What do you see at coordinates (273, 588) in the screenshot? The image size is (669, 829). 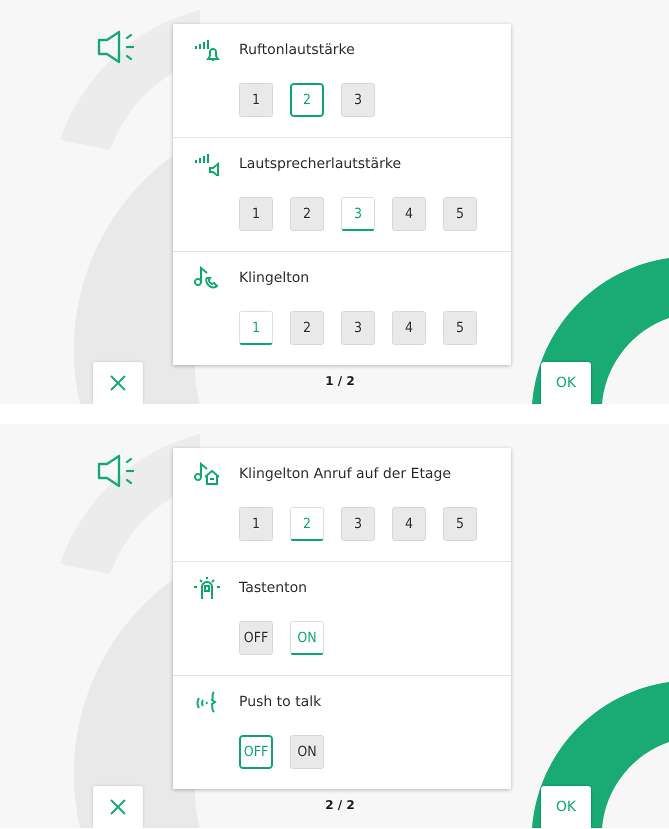 I see `setting-label: Tastenton` at bounding box center [273, 588].